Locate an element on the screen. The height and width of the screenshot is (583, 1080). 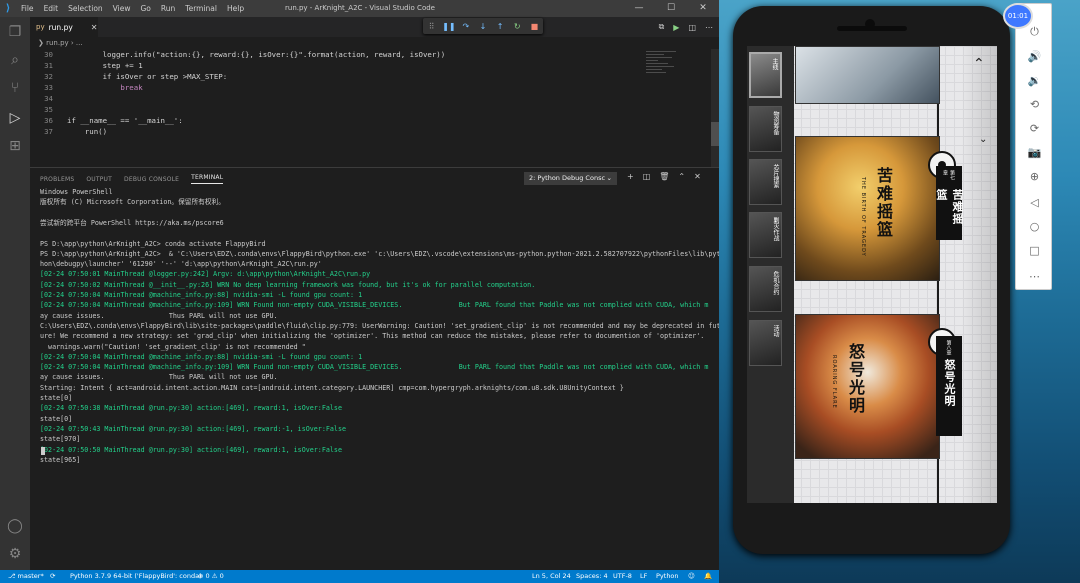
step-over-icon: ↷ is located at coordinates (465, 26).